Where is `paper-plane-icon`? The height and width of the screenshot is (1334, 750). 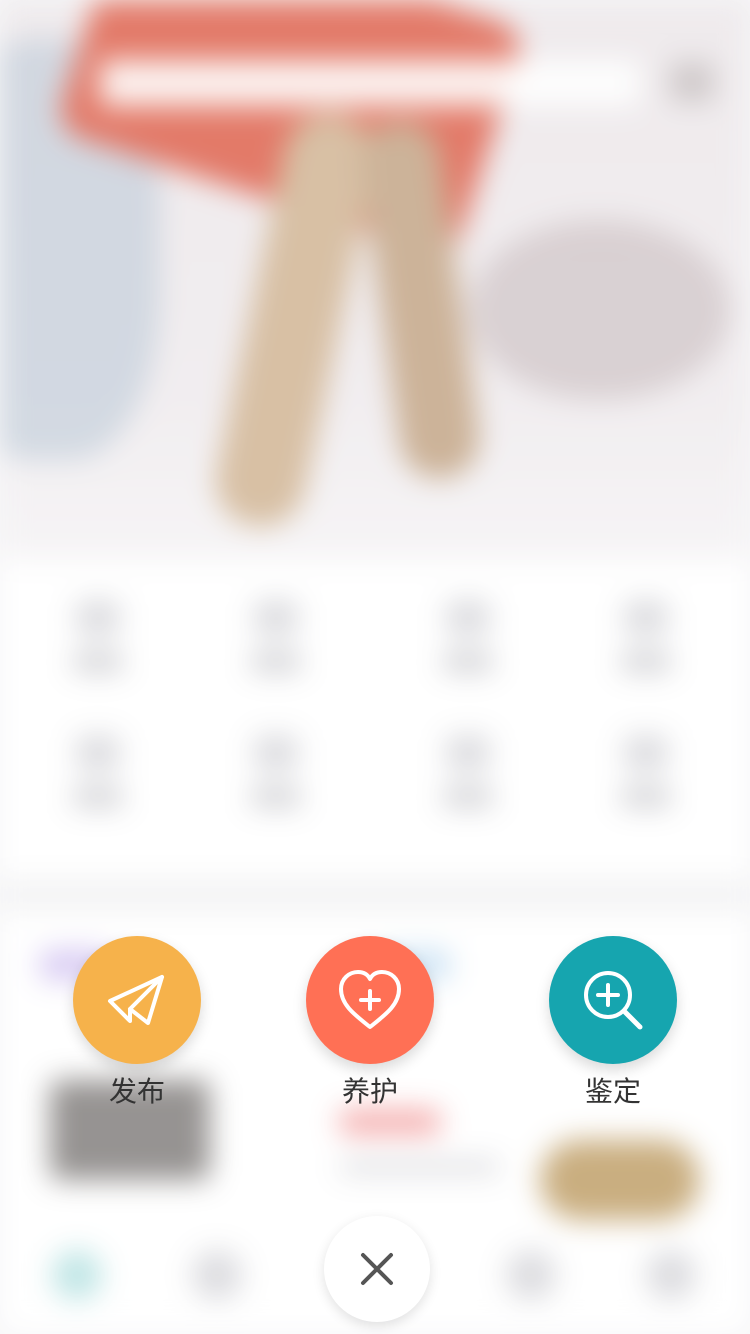
paper-plane-icon is located at coordinates (136, 1000).